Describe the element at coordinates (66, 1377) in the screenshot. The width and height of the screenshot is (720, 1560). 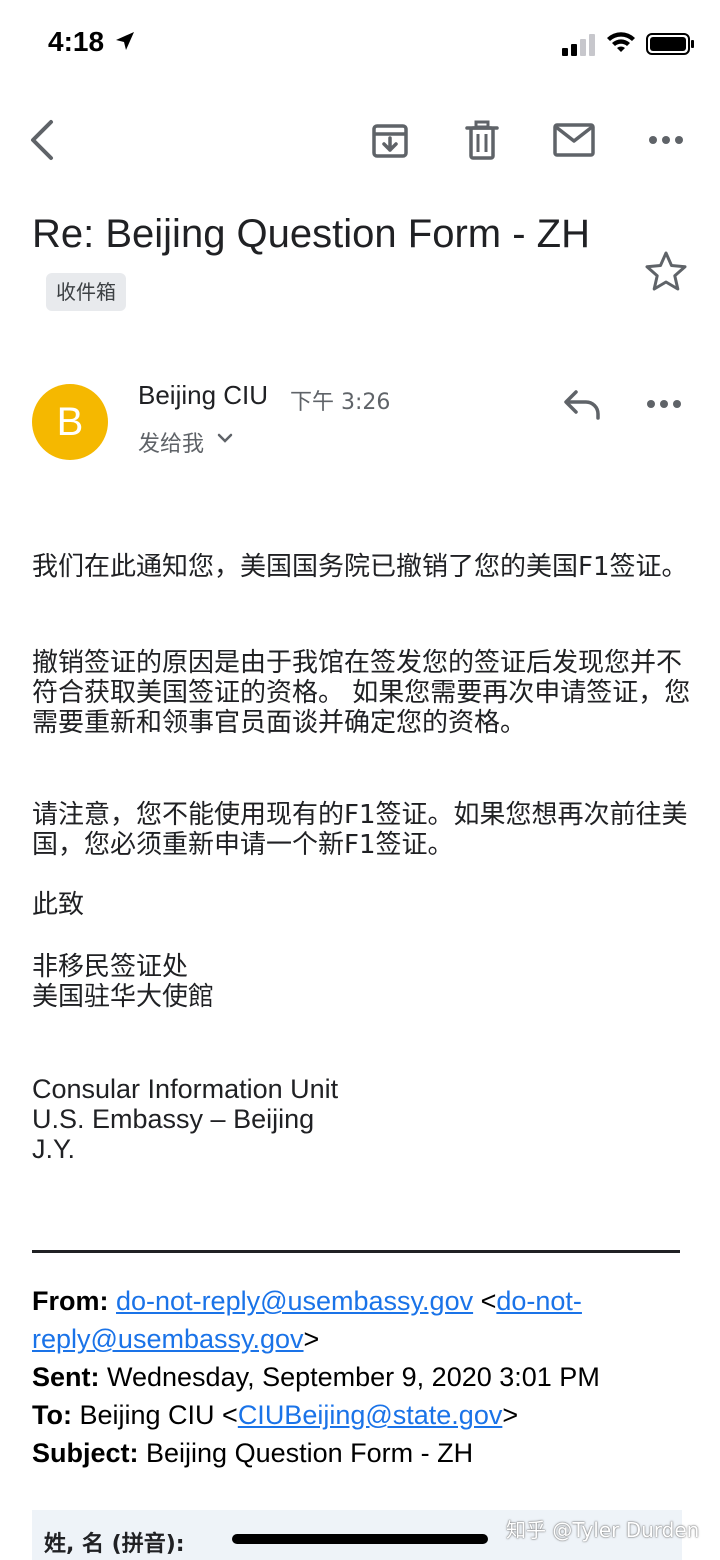
I see `sent-label: Sent:` at that location.